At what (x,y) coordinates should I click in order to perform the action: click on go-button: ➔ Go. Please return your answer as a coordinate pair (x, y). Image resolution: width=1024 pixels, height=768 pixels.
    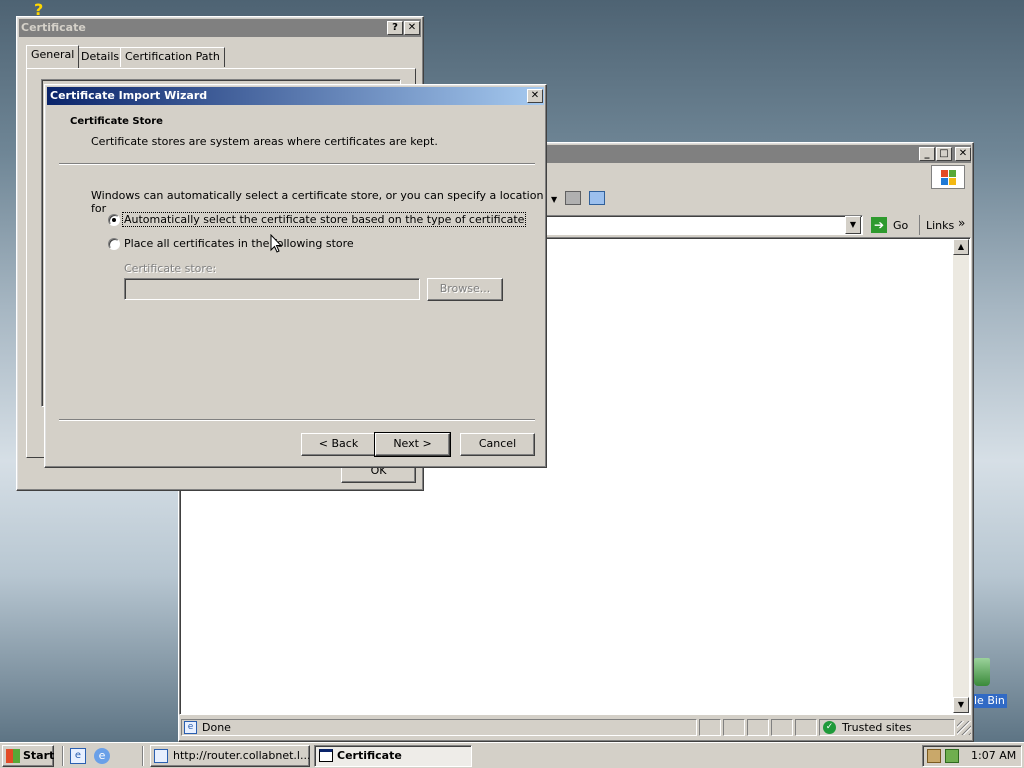
    Looking at the image, I should click on (891, 225).